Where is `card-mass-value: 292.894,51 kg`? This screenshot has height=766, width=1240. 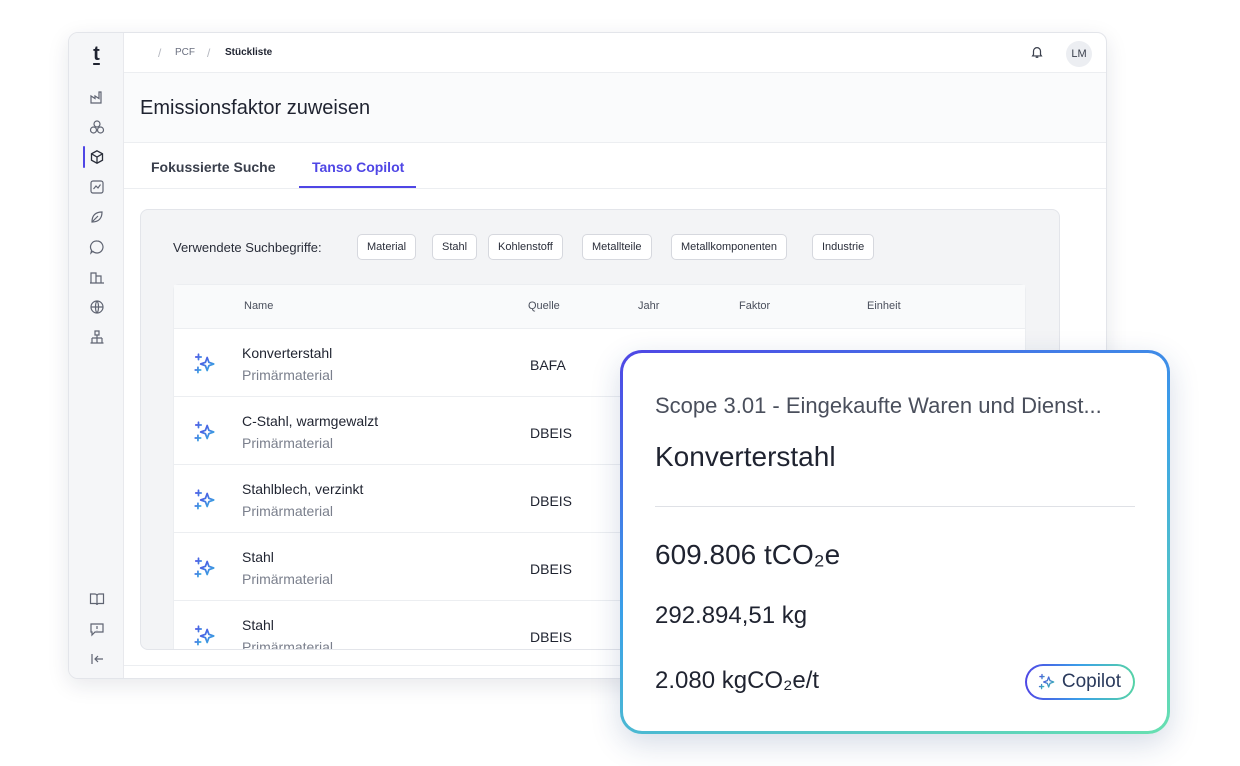
card-mass-value: 292.894,51 kg is located at coordinates (731, 615).